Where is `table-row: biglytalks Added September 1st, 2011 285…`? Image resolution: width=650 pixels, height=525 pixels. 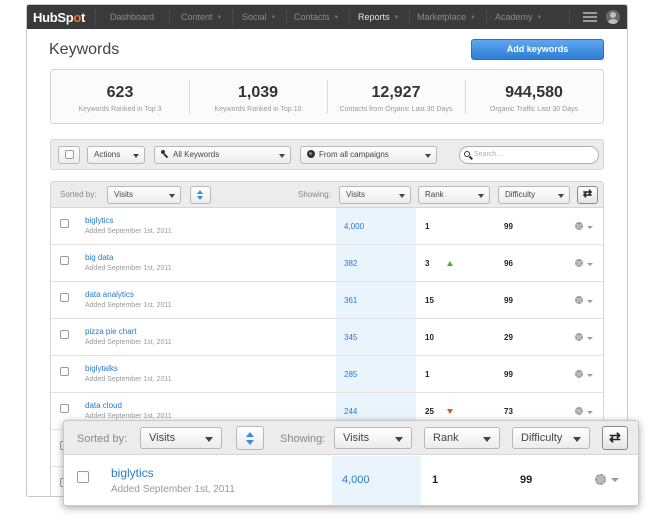 table-row: biglytalks Added September 1st, 2011 285… is located at coordinates (327, 374).